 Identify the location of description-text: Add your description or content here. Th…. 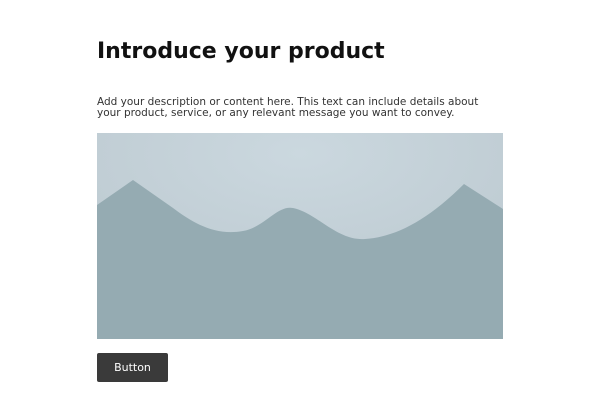
(288, 107).